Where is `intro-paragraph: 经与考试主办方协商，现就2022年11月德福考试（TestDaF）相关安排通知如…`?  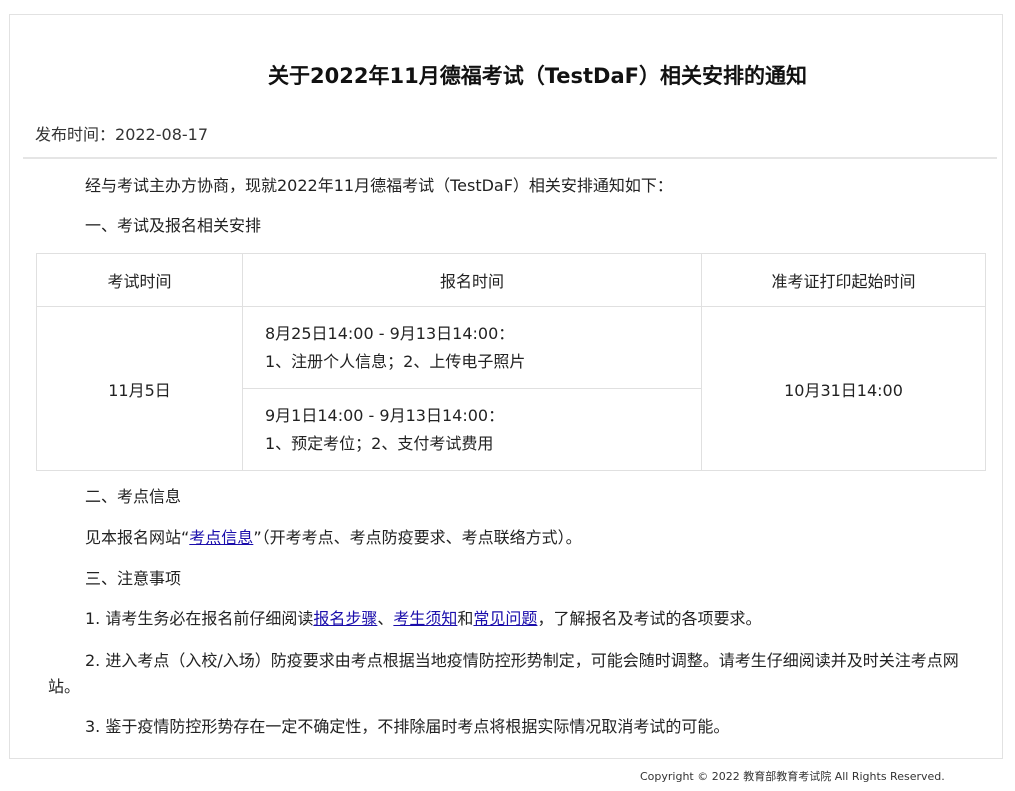 intro-paragraph: 经与考试主办方协商，现就2022年11月德福考试（TestDaF）相关安排通知如… is located at coordinates (379, 185).